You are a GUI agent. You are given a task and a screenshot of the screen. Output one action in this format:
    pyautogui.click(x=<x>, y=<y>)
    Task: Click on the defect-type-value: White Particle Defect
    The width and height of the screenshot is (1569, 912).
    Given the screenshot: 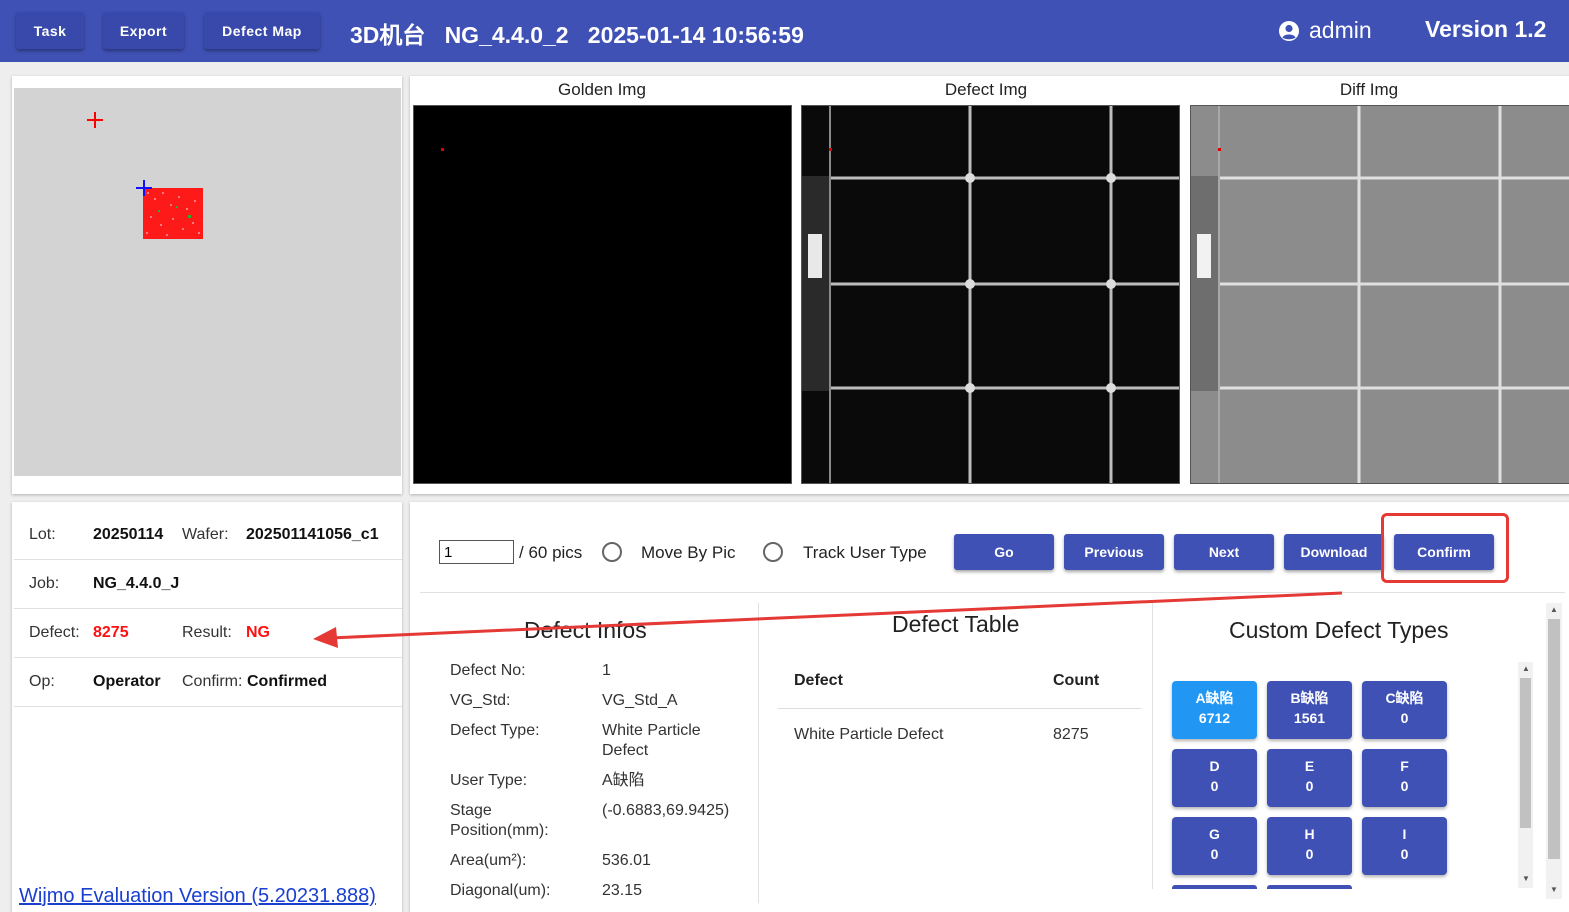 What is the action you would take?
    pyautogui.click(x=651, y=740)
    